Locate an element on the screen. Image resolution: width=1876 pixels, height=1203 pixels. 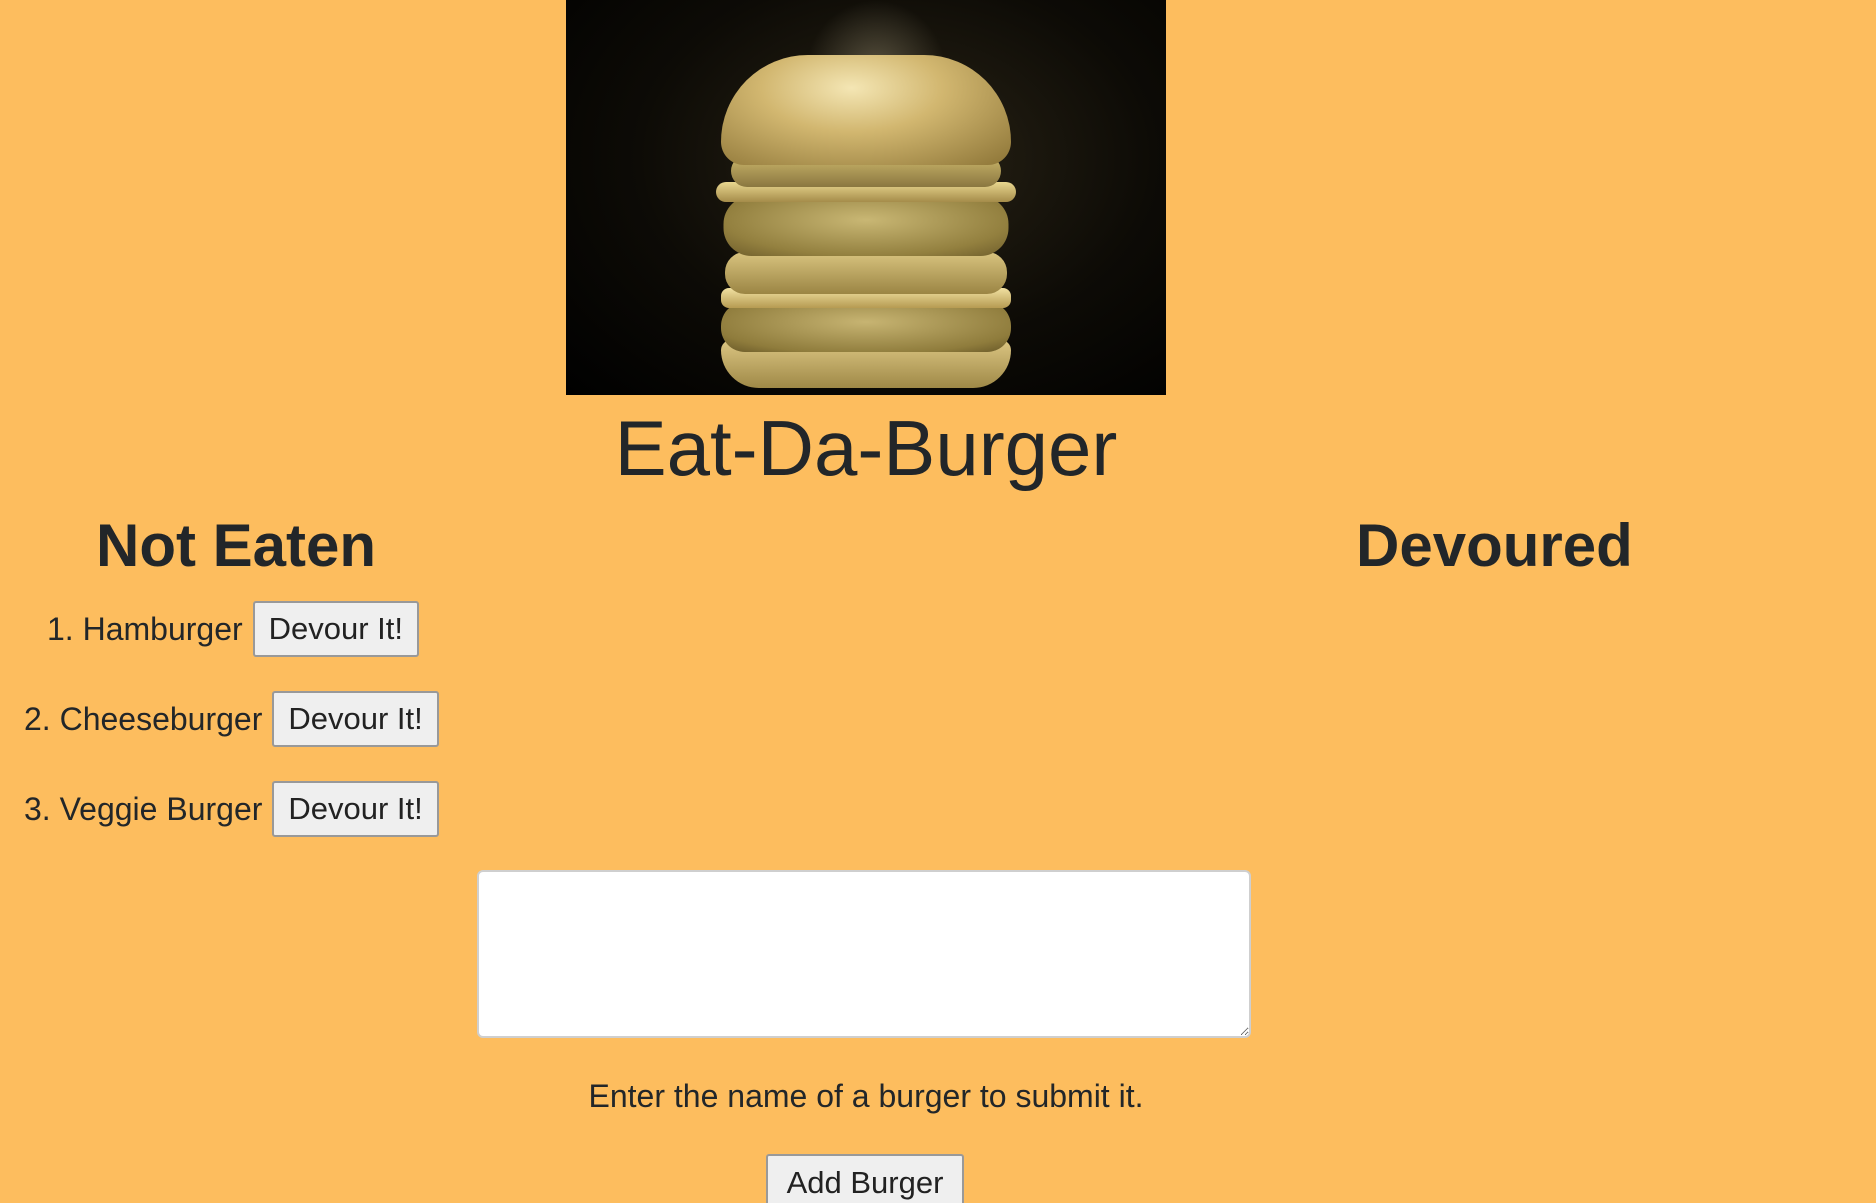
burger-name: 1. Hamburger is located at coordinates (145, 628).